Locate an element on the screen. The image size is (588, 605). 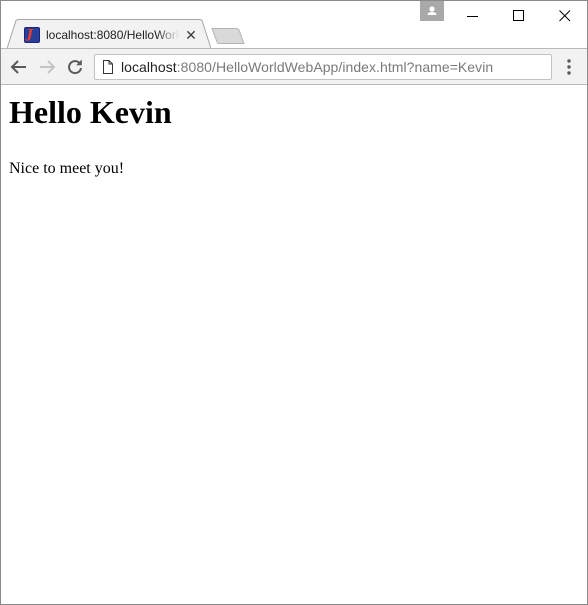
person-icon is located at coordinates (432, 10).